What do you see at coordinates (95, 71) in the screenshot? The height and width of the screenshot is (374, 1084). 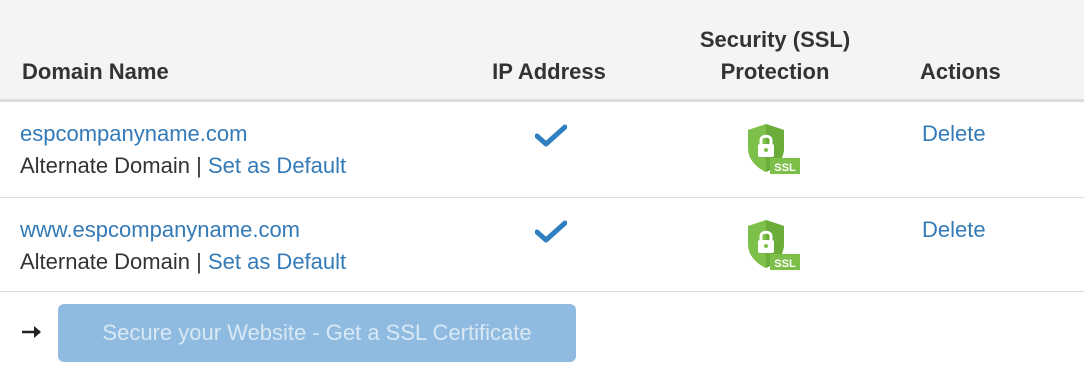 I see `column-header-domain-name: Domain Name` at bounding box center [95, 71].